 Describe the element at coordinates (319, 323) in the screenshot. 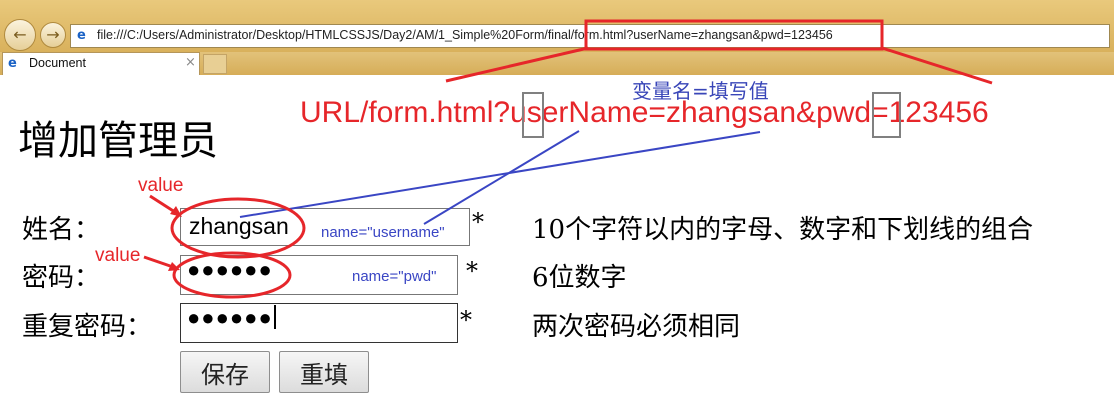

I see `repeat-password-input: ●●●●●●` at that location.